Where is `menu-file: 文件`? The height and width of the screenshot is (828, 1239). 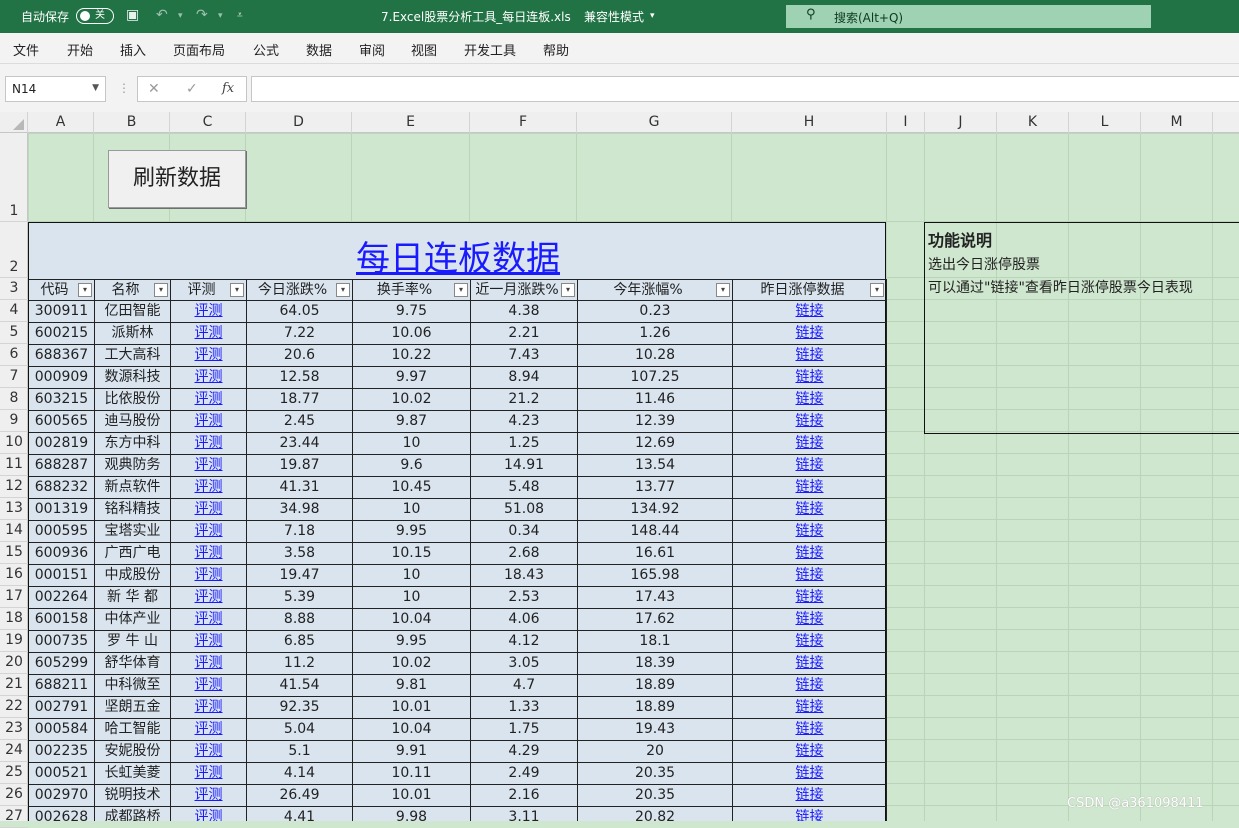
menu-file: 文件 is located at coordinates (26, 49).